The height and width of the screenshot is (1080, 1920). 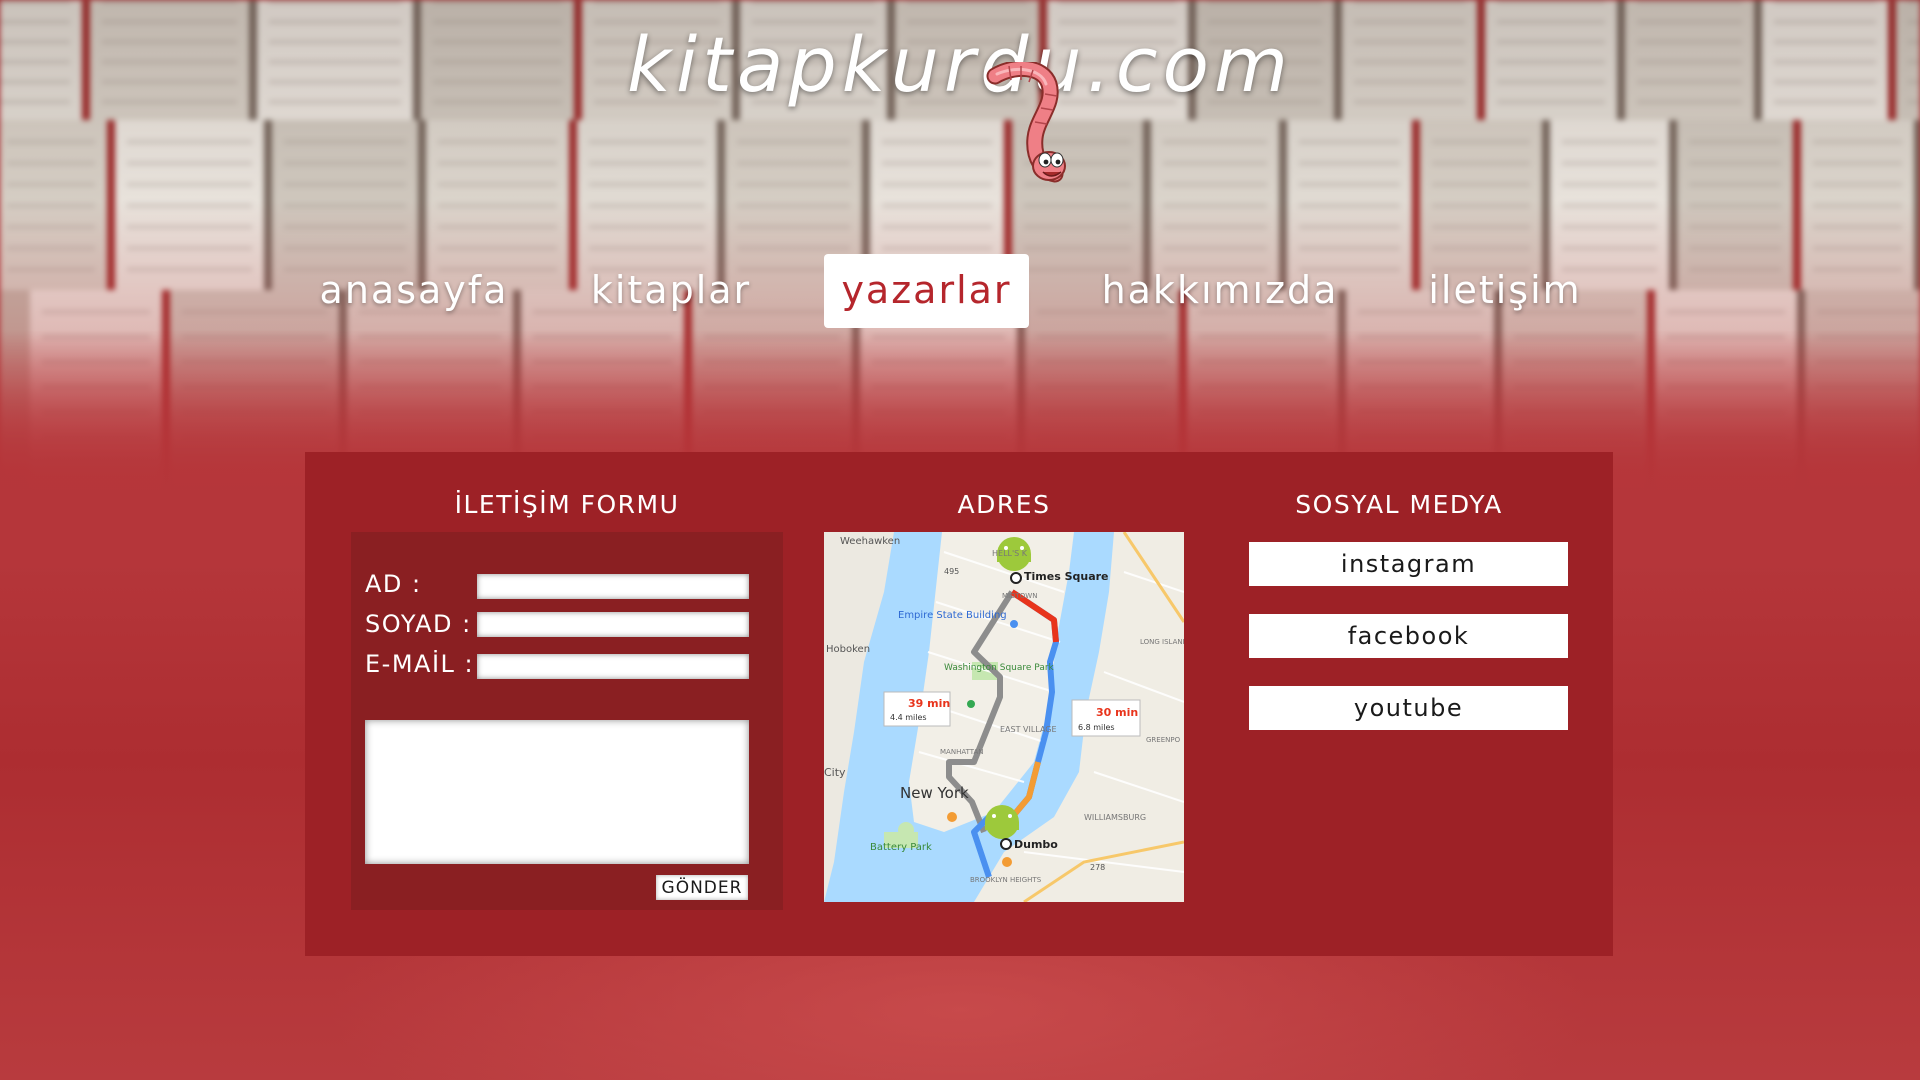 What do you see at coordinates (393, 584) in the screenshot?
I see `name-label: AD :` at bounding box center [393, 584].